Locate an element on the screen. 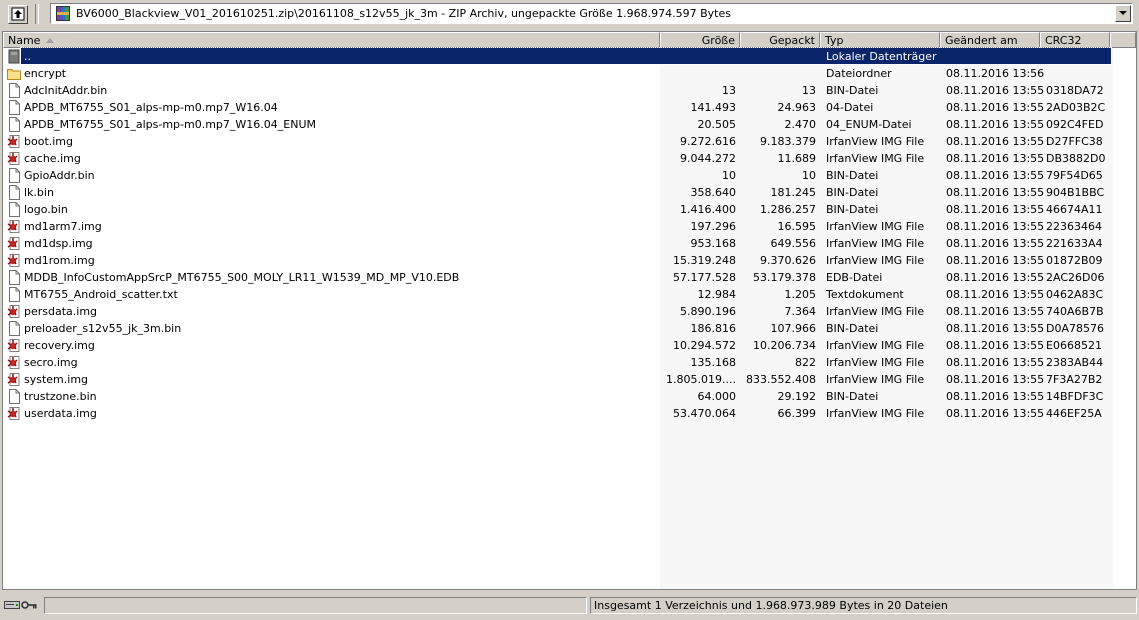 The width and height of the screenshot is (1139, 620). column-header-filler is located at coordinates (1123, 40).